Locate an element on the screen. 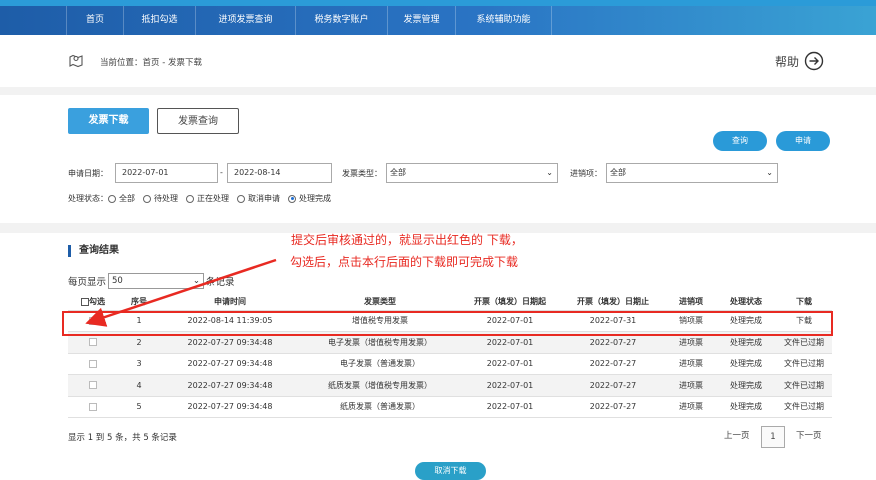 This screenshot has width=876, height=480. radio-label: 全部 is located at coordinates (127, 198).